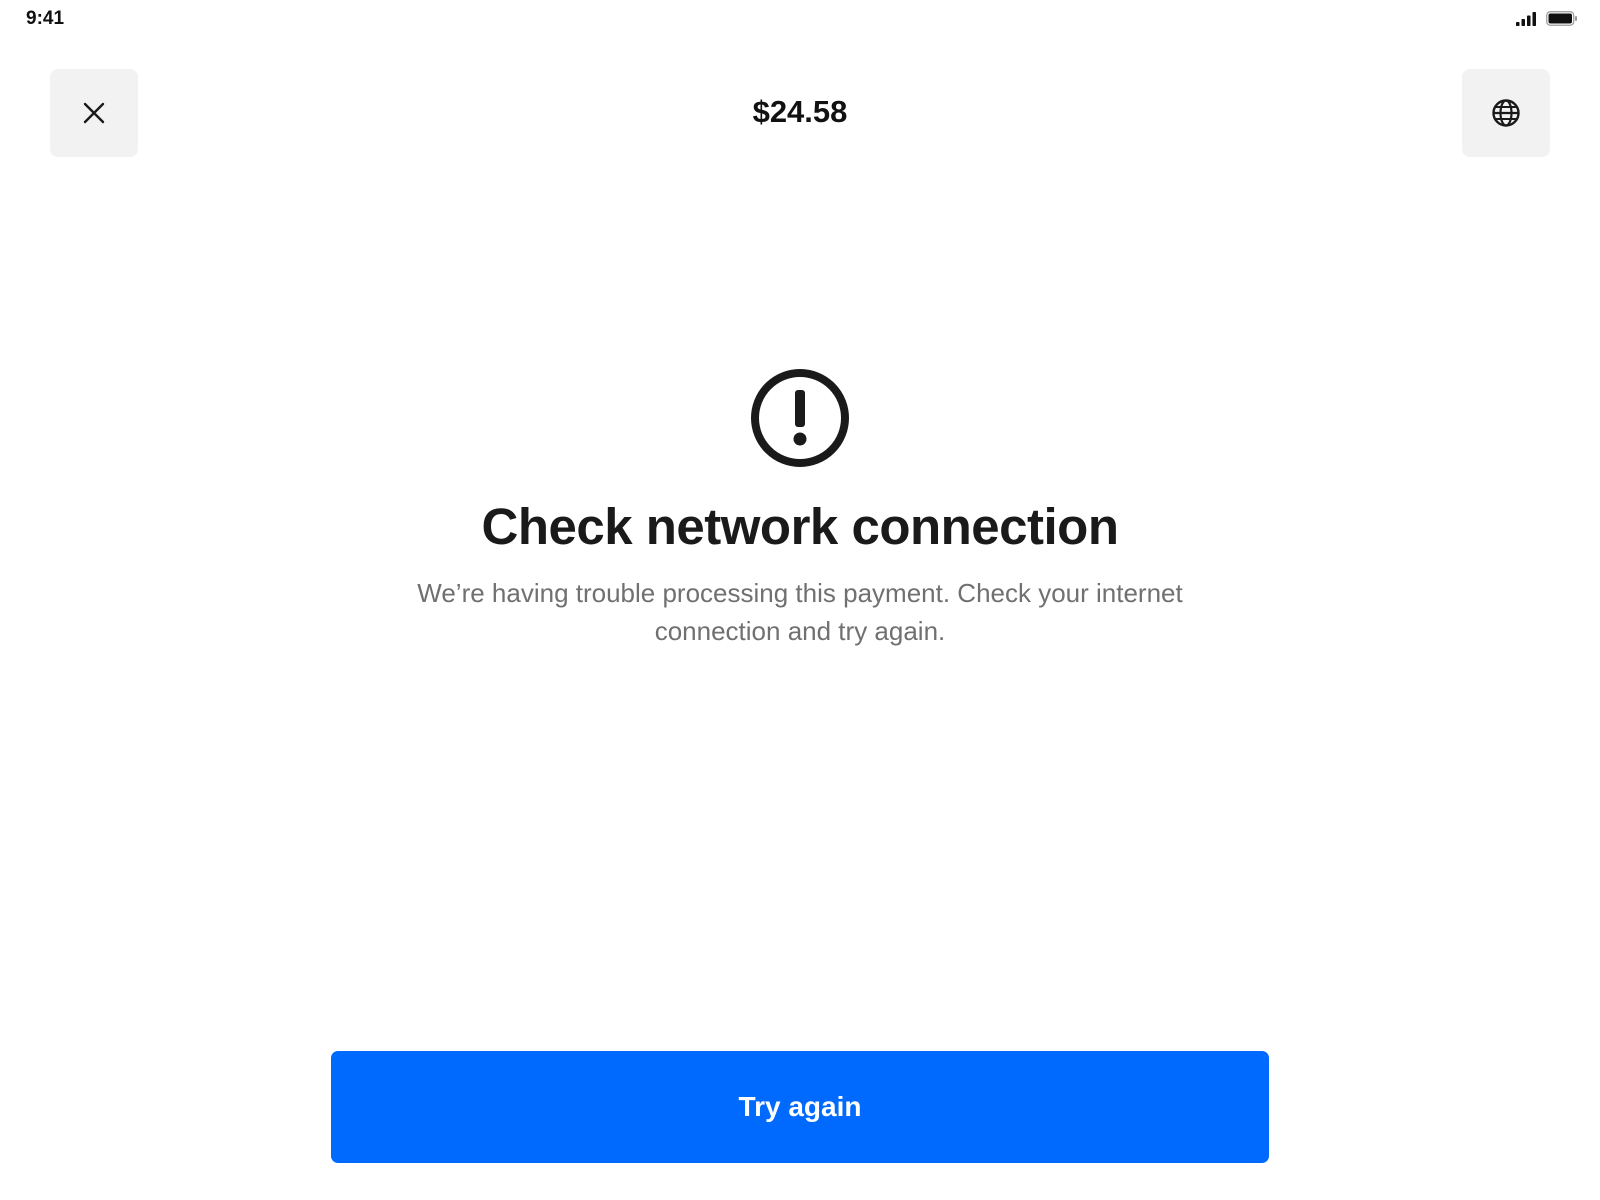 The image size is (1600, 1200). I want to click on try-again-label: Try again, so click(800, 1106).